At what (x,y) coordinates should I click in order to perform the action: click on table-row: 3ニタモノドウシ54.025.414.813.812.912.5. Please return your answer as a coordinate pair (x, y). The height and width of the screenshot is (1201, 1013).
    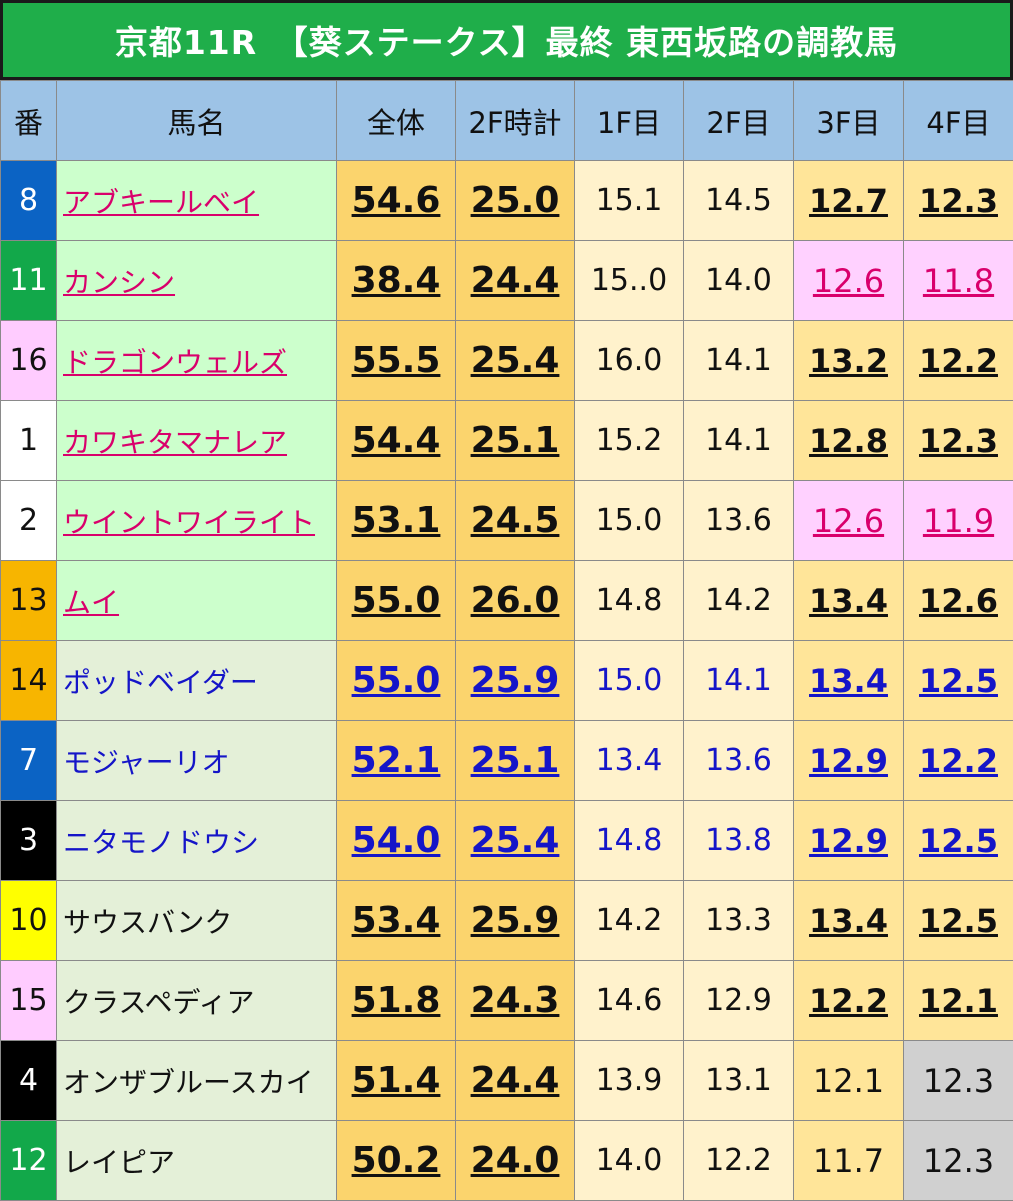
    Looking at the image, I should click on (507, 841).